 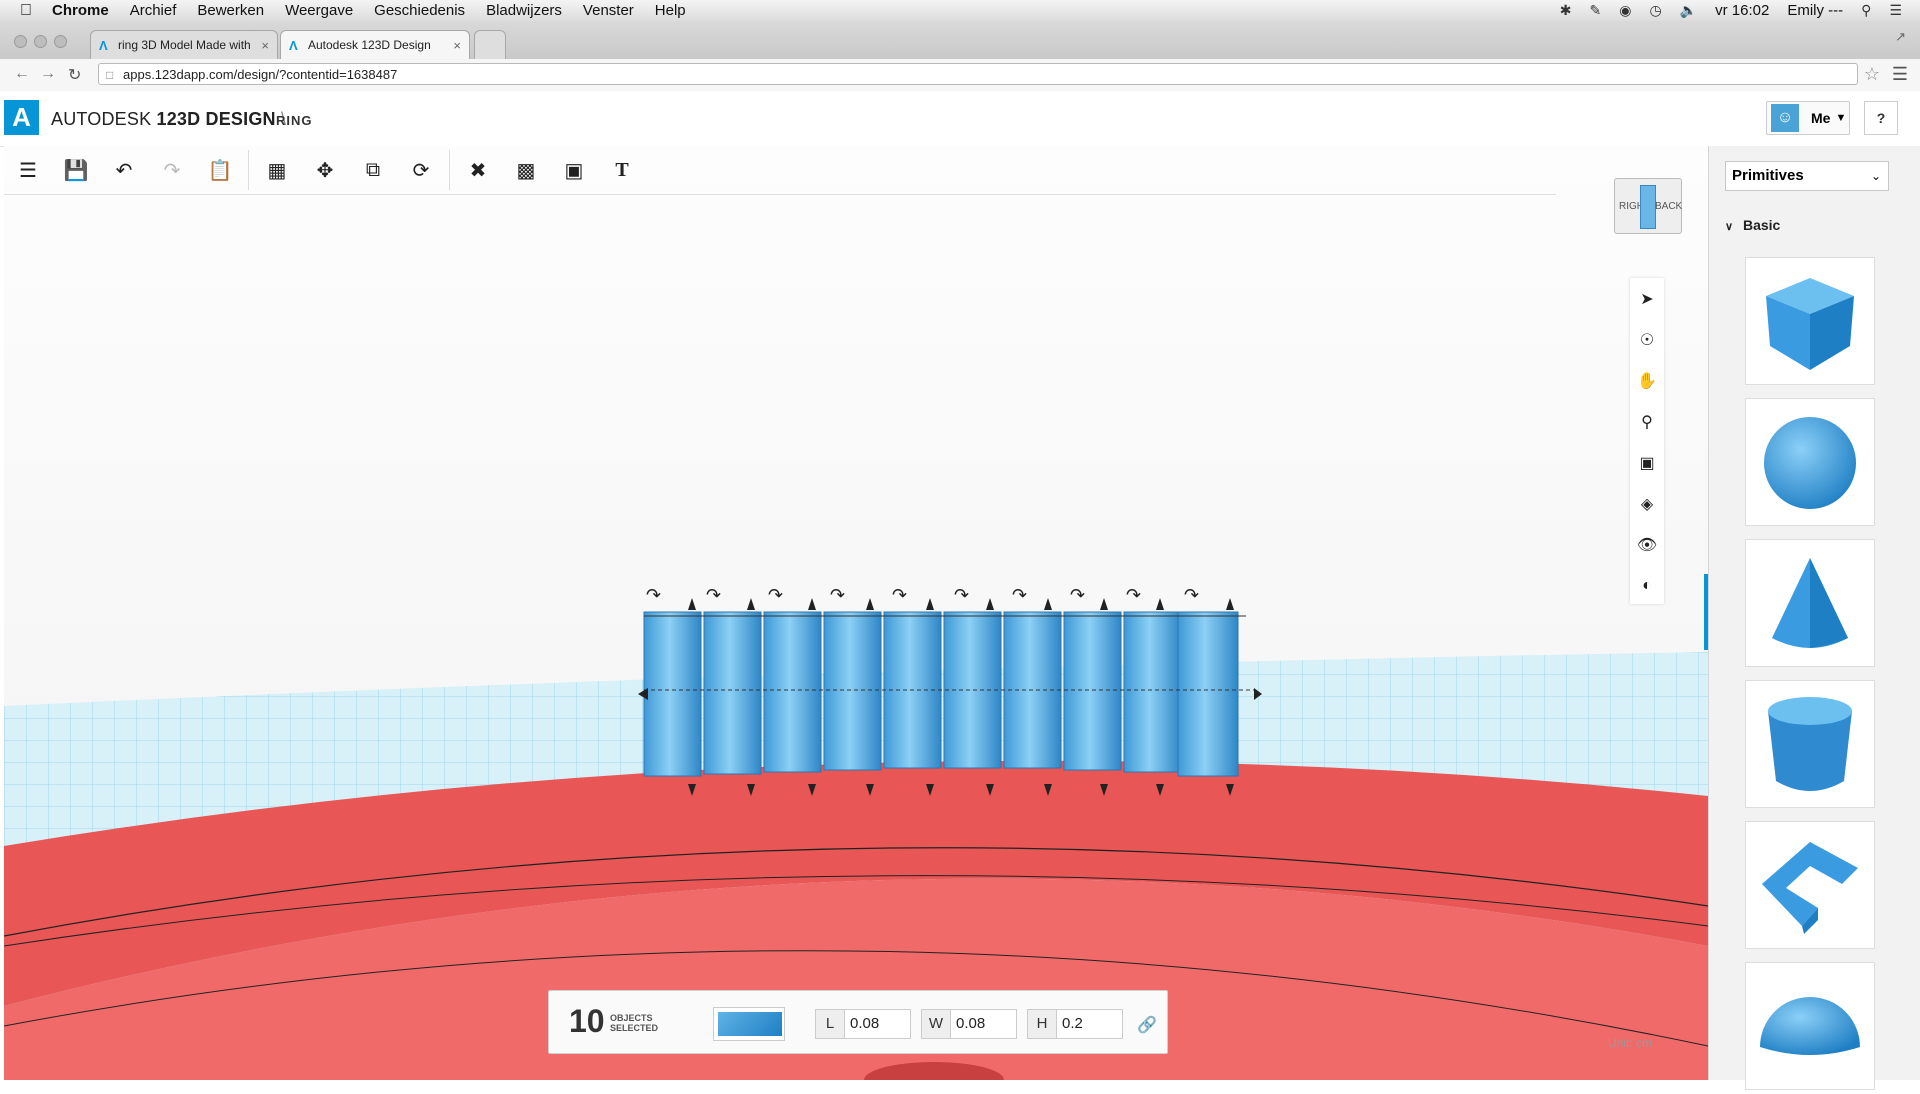 I want to click on menu-app: Chrome, so click(x=80, y=10).